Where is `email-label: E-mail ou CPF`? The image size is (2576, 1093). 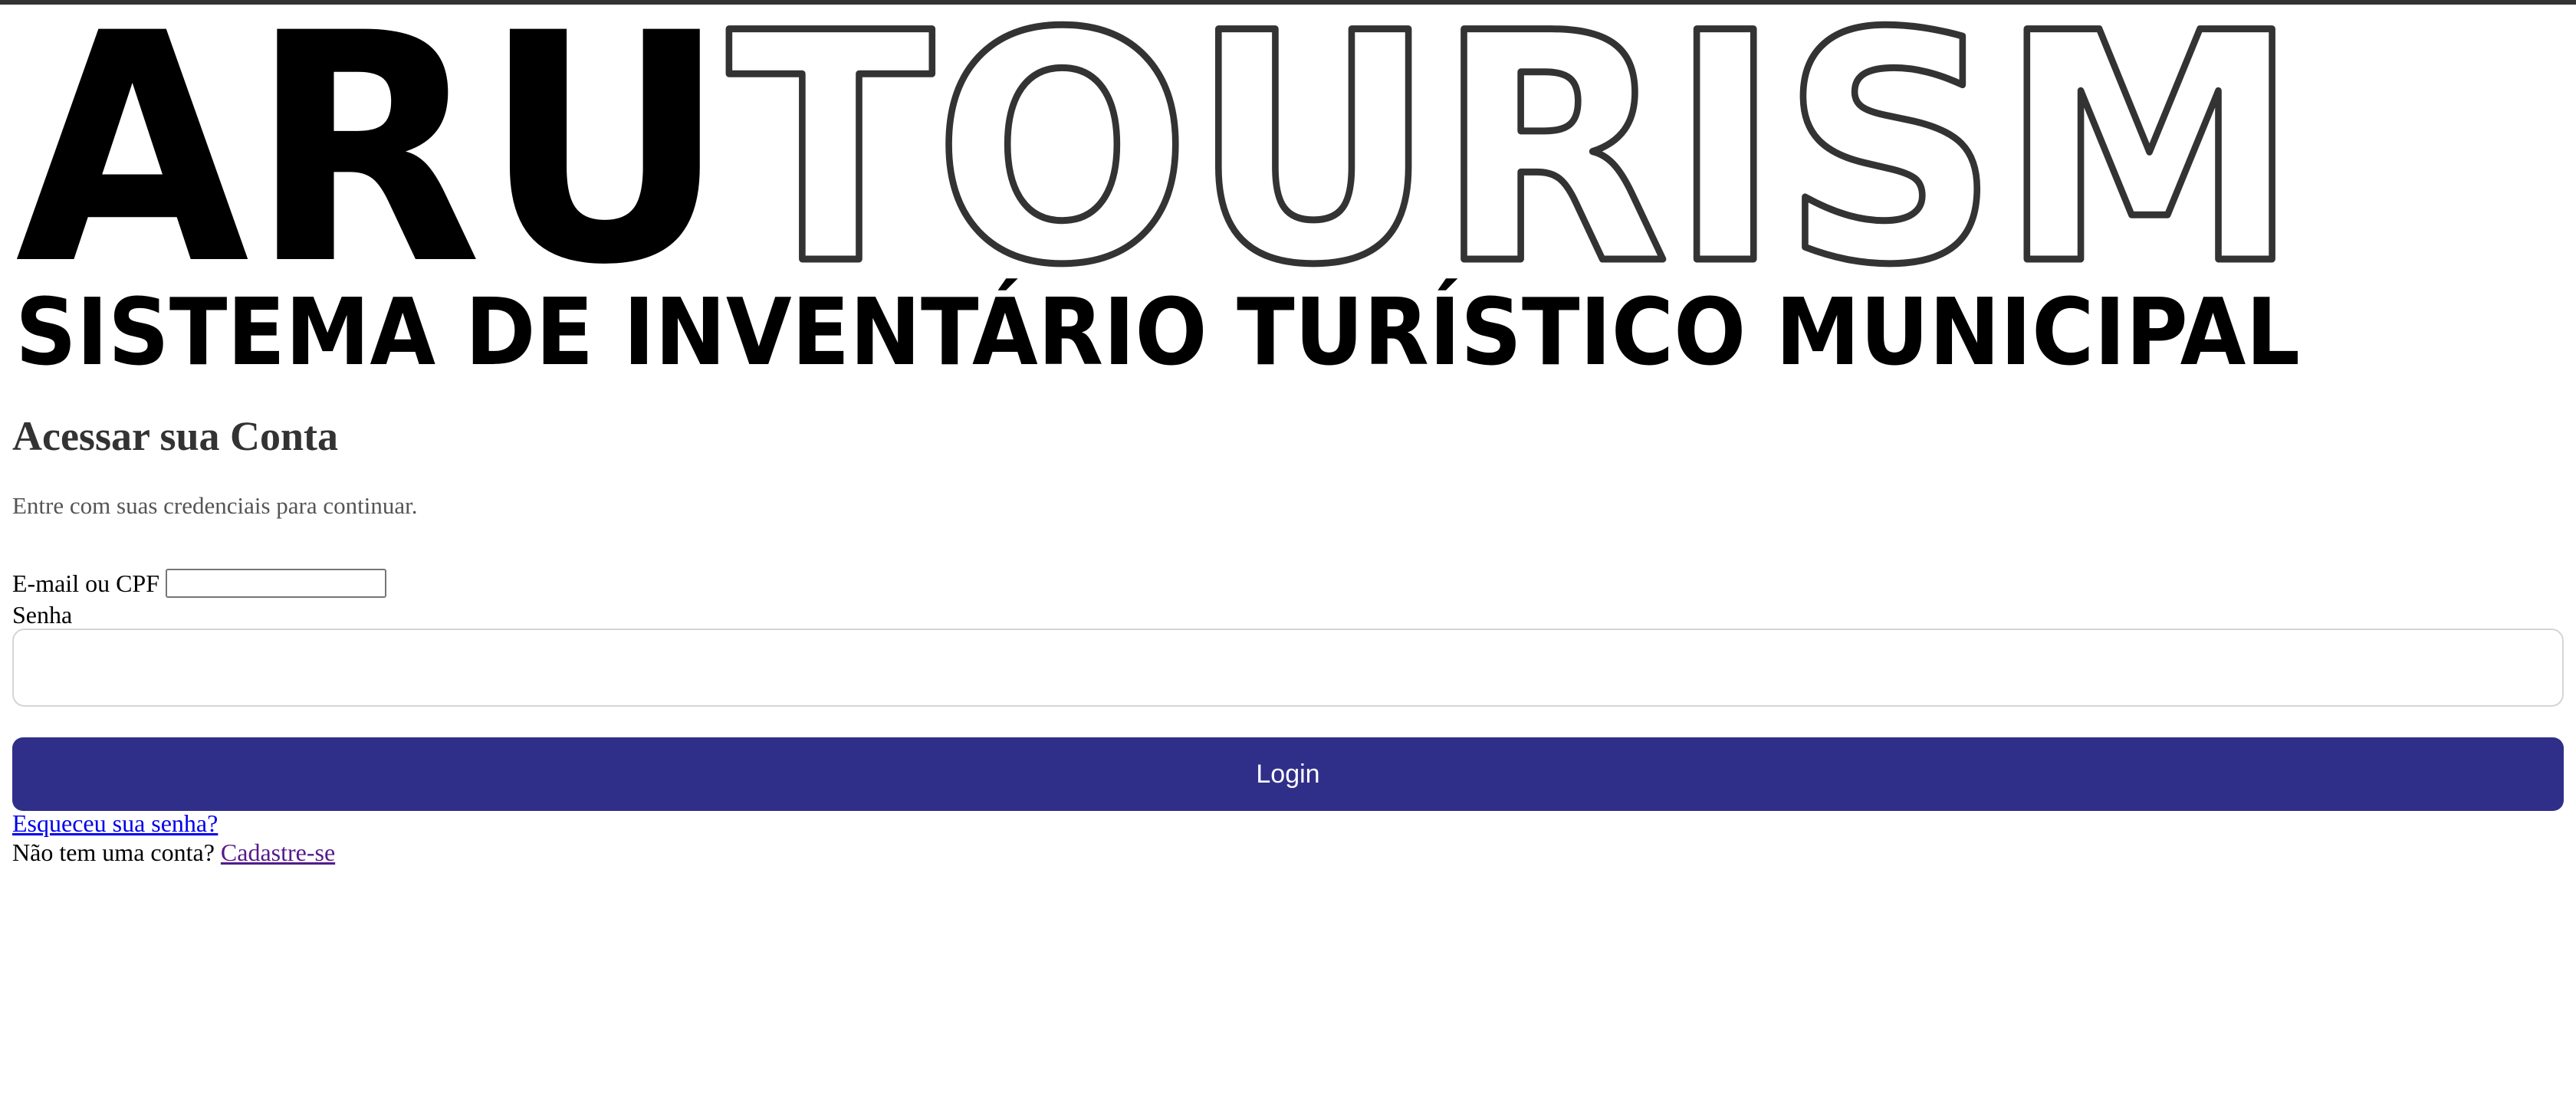 email-label: E-mail ou CPF is located at coordinates (86, 583).